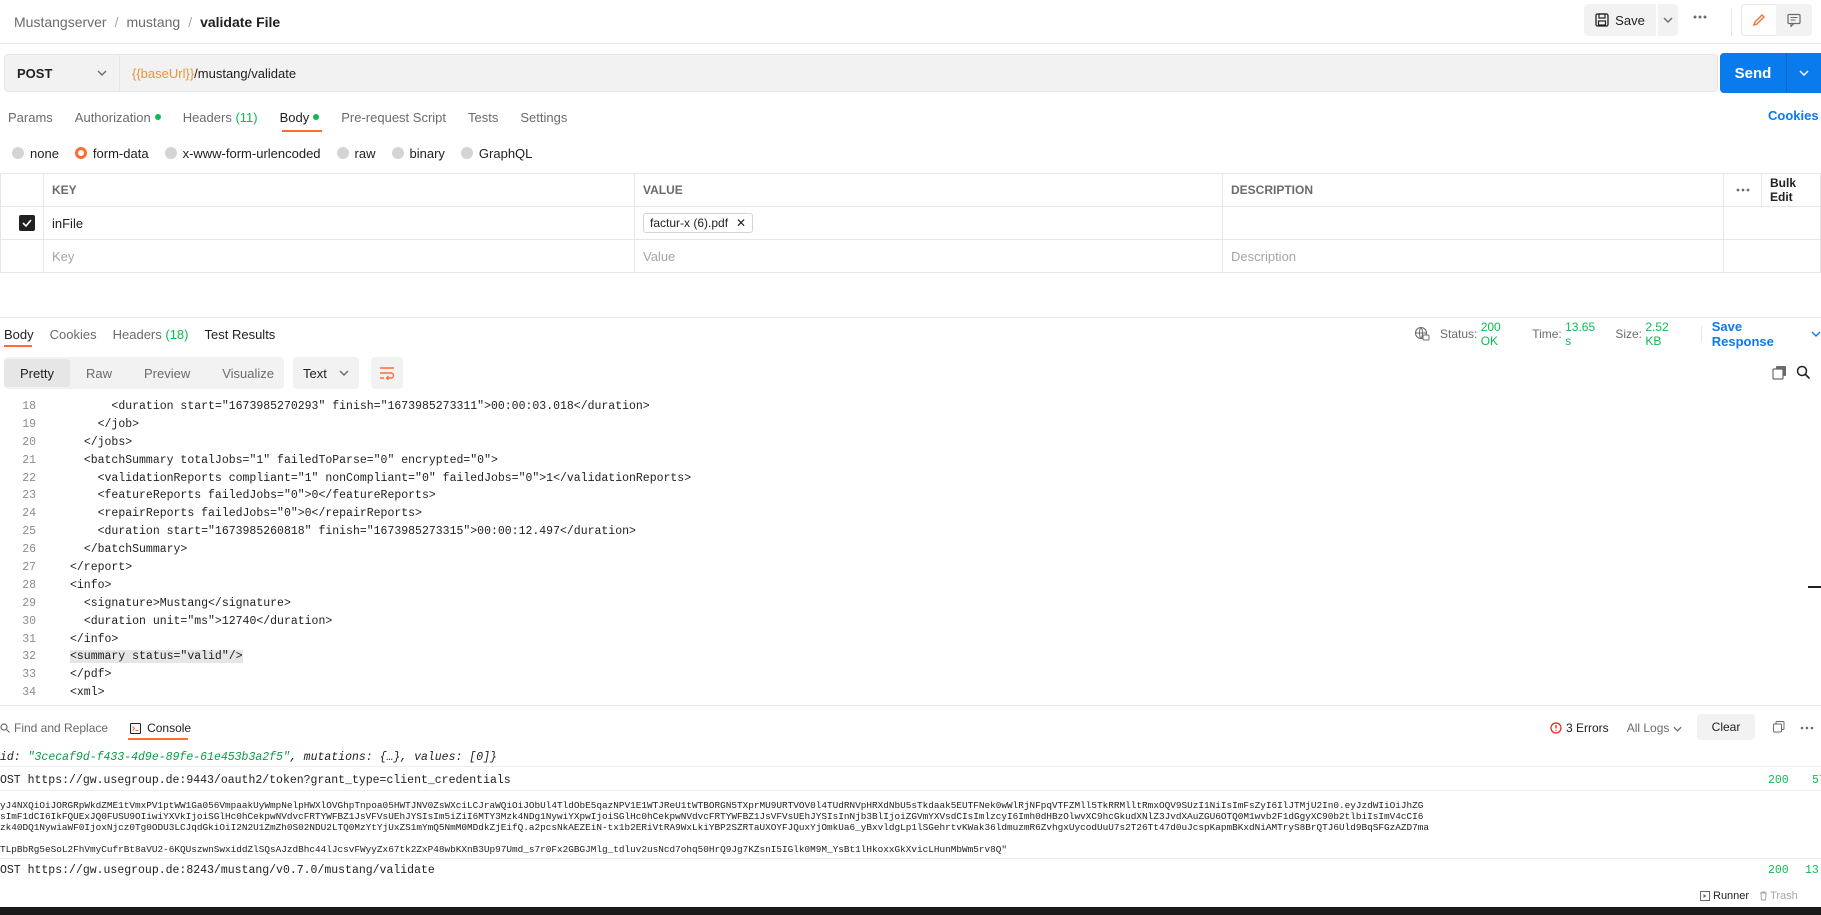 The width and height of the screenshot is (1821, 915). Describe the element at coordinates (160, 728) in the screenshot. I see `console-tab: Console` at that location.